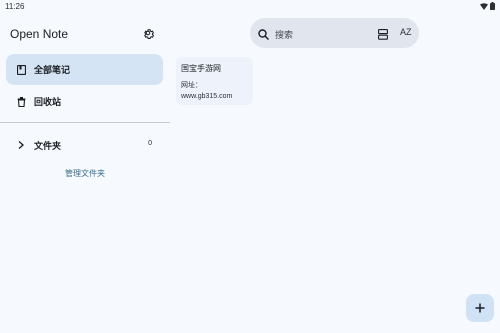  Describe the element at coordinates (406, 32) in the screenshot. I see `sort-button: AZ` at that location.